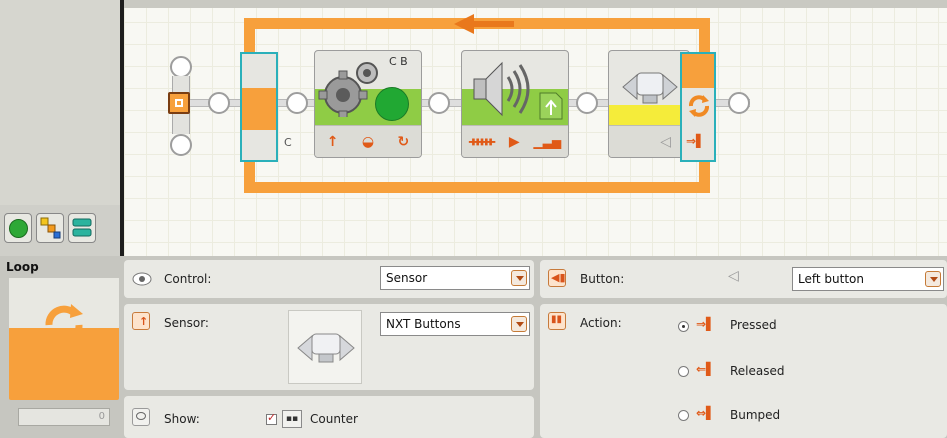  I want to click on motor-power-indicator, so click(392, 104).